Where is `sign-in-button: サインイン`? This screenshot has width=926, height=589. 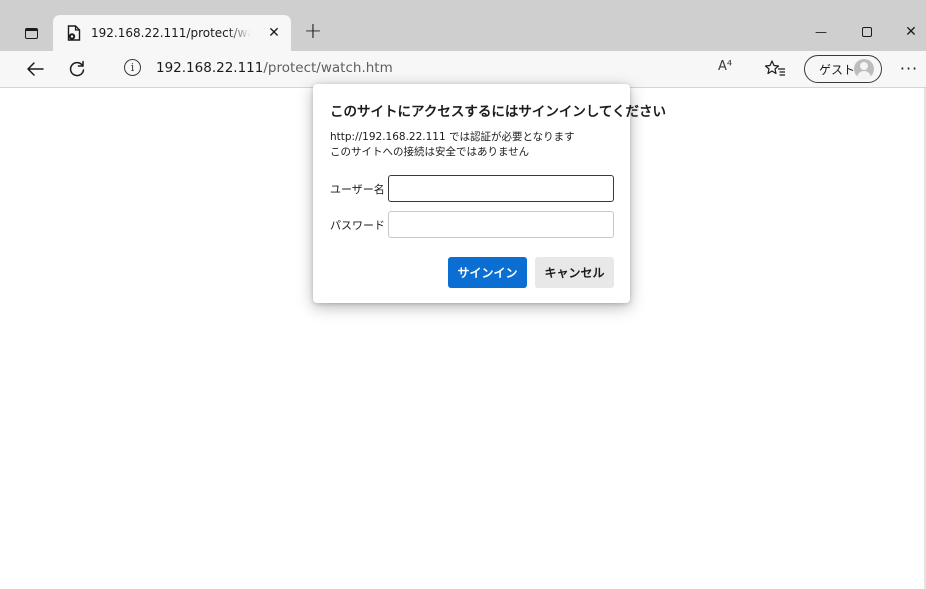 sign-in-button: サインイン is located at coordinates (487, 272).